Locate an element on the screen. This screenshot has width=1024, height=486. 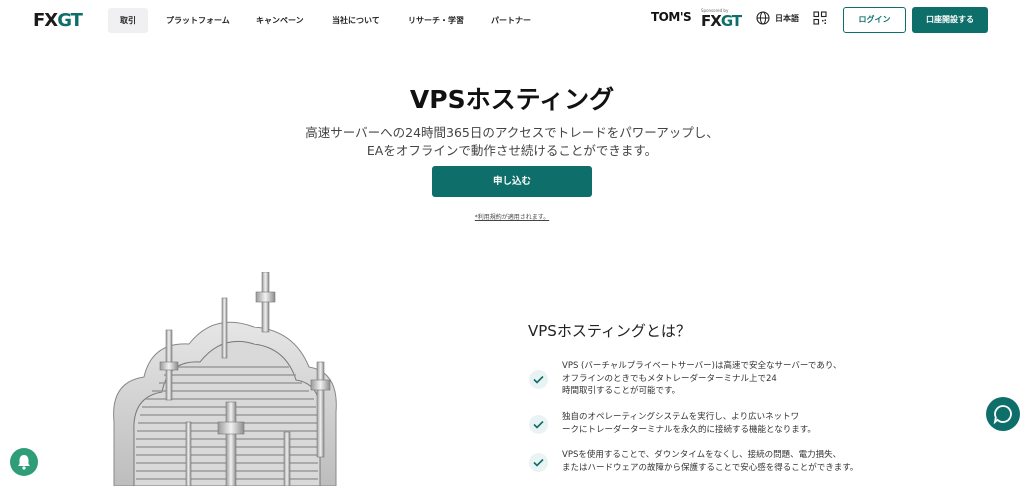
feature-1-line-1: VPS (バーチャルプライベートサーバー)は高速で安全なサーバーであり、 is located at coordinates (702, 366).